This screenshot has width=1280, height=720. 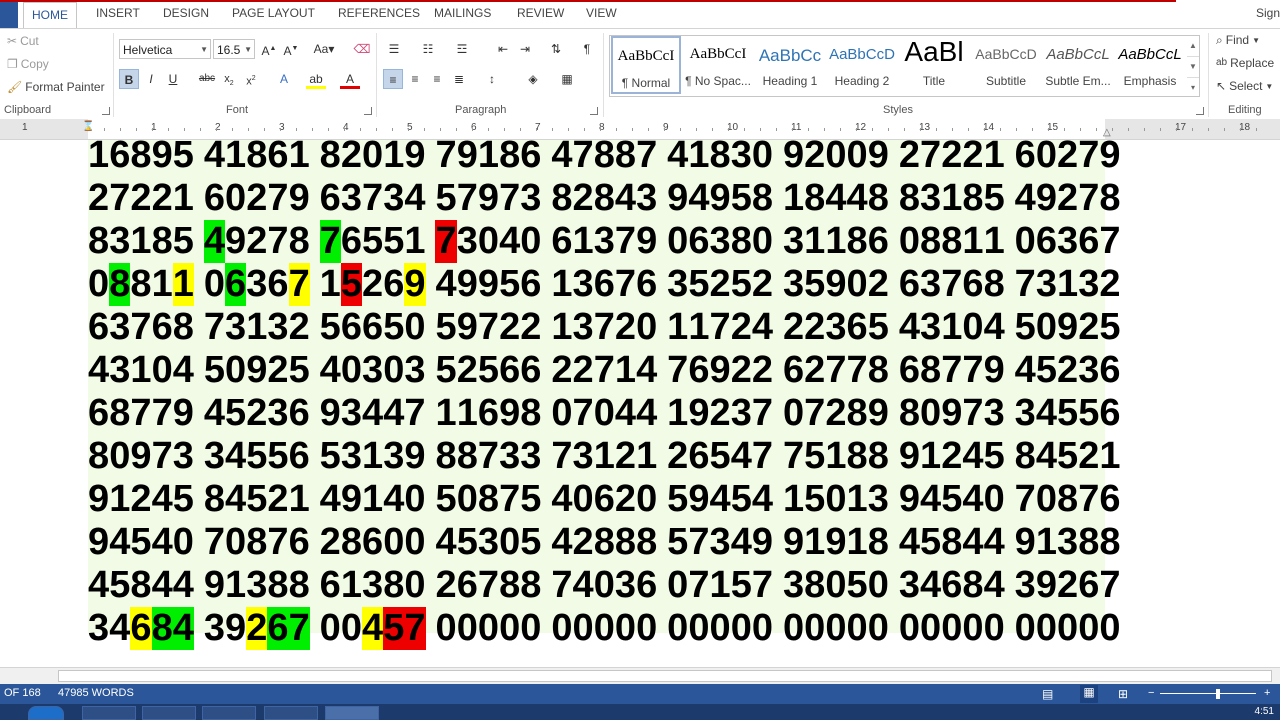 I want to click on digit: 1, so click(x=236, y=158).